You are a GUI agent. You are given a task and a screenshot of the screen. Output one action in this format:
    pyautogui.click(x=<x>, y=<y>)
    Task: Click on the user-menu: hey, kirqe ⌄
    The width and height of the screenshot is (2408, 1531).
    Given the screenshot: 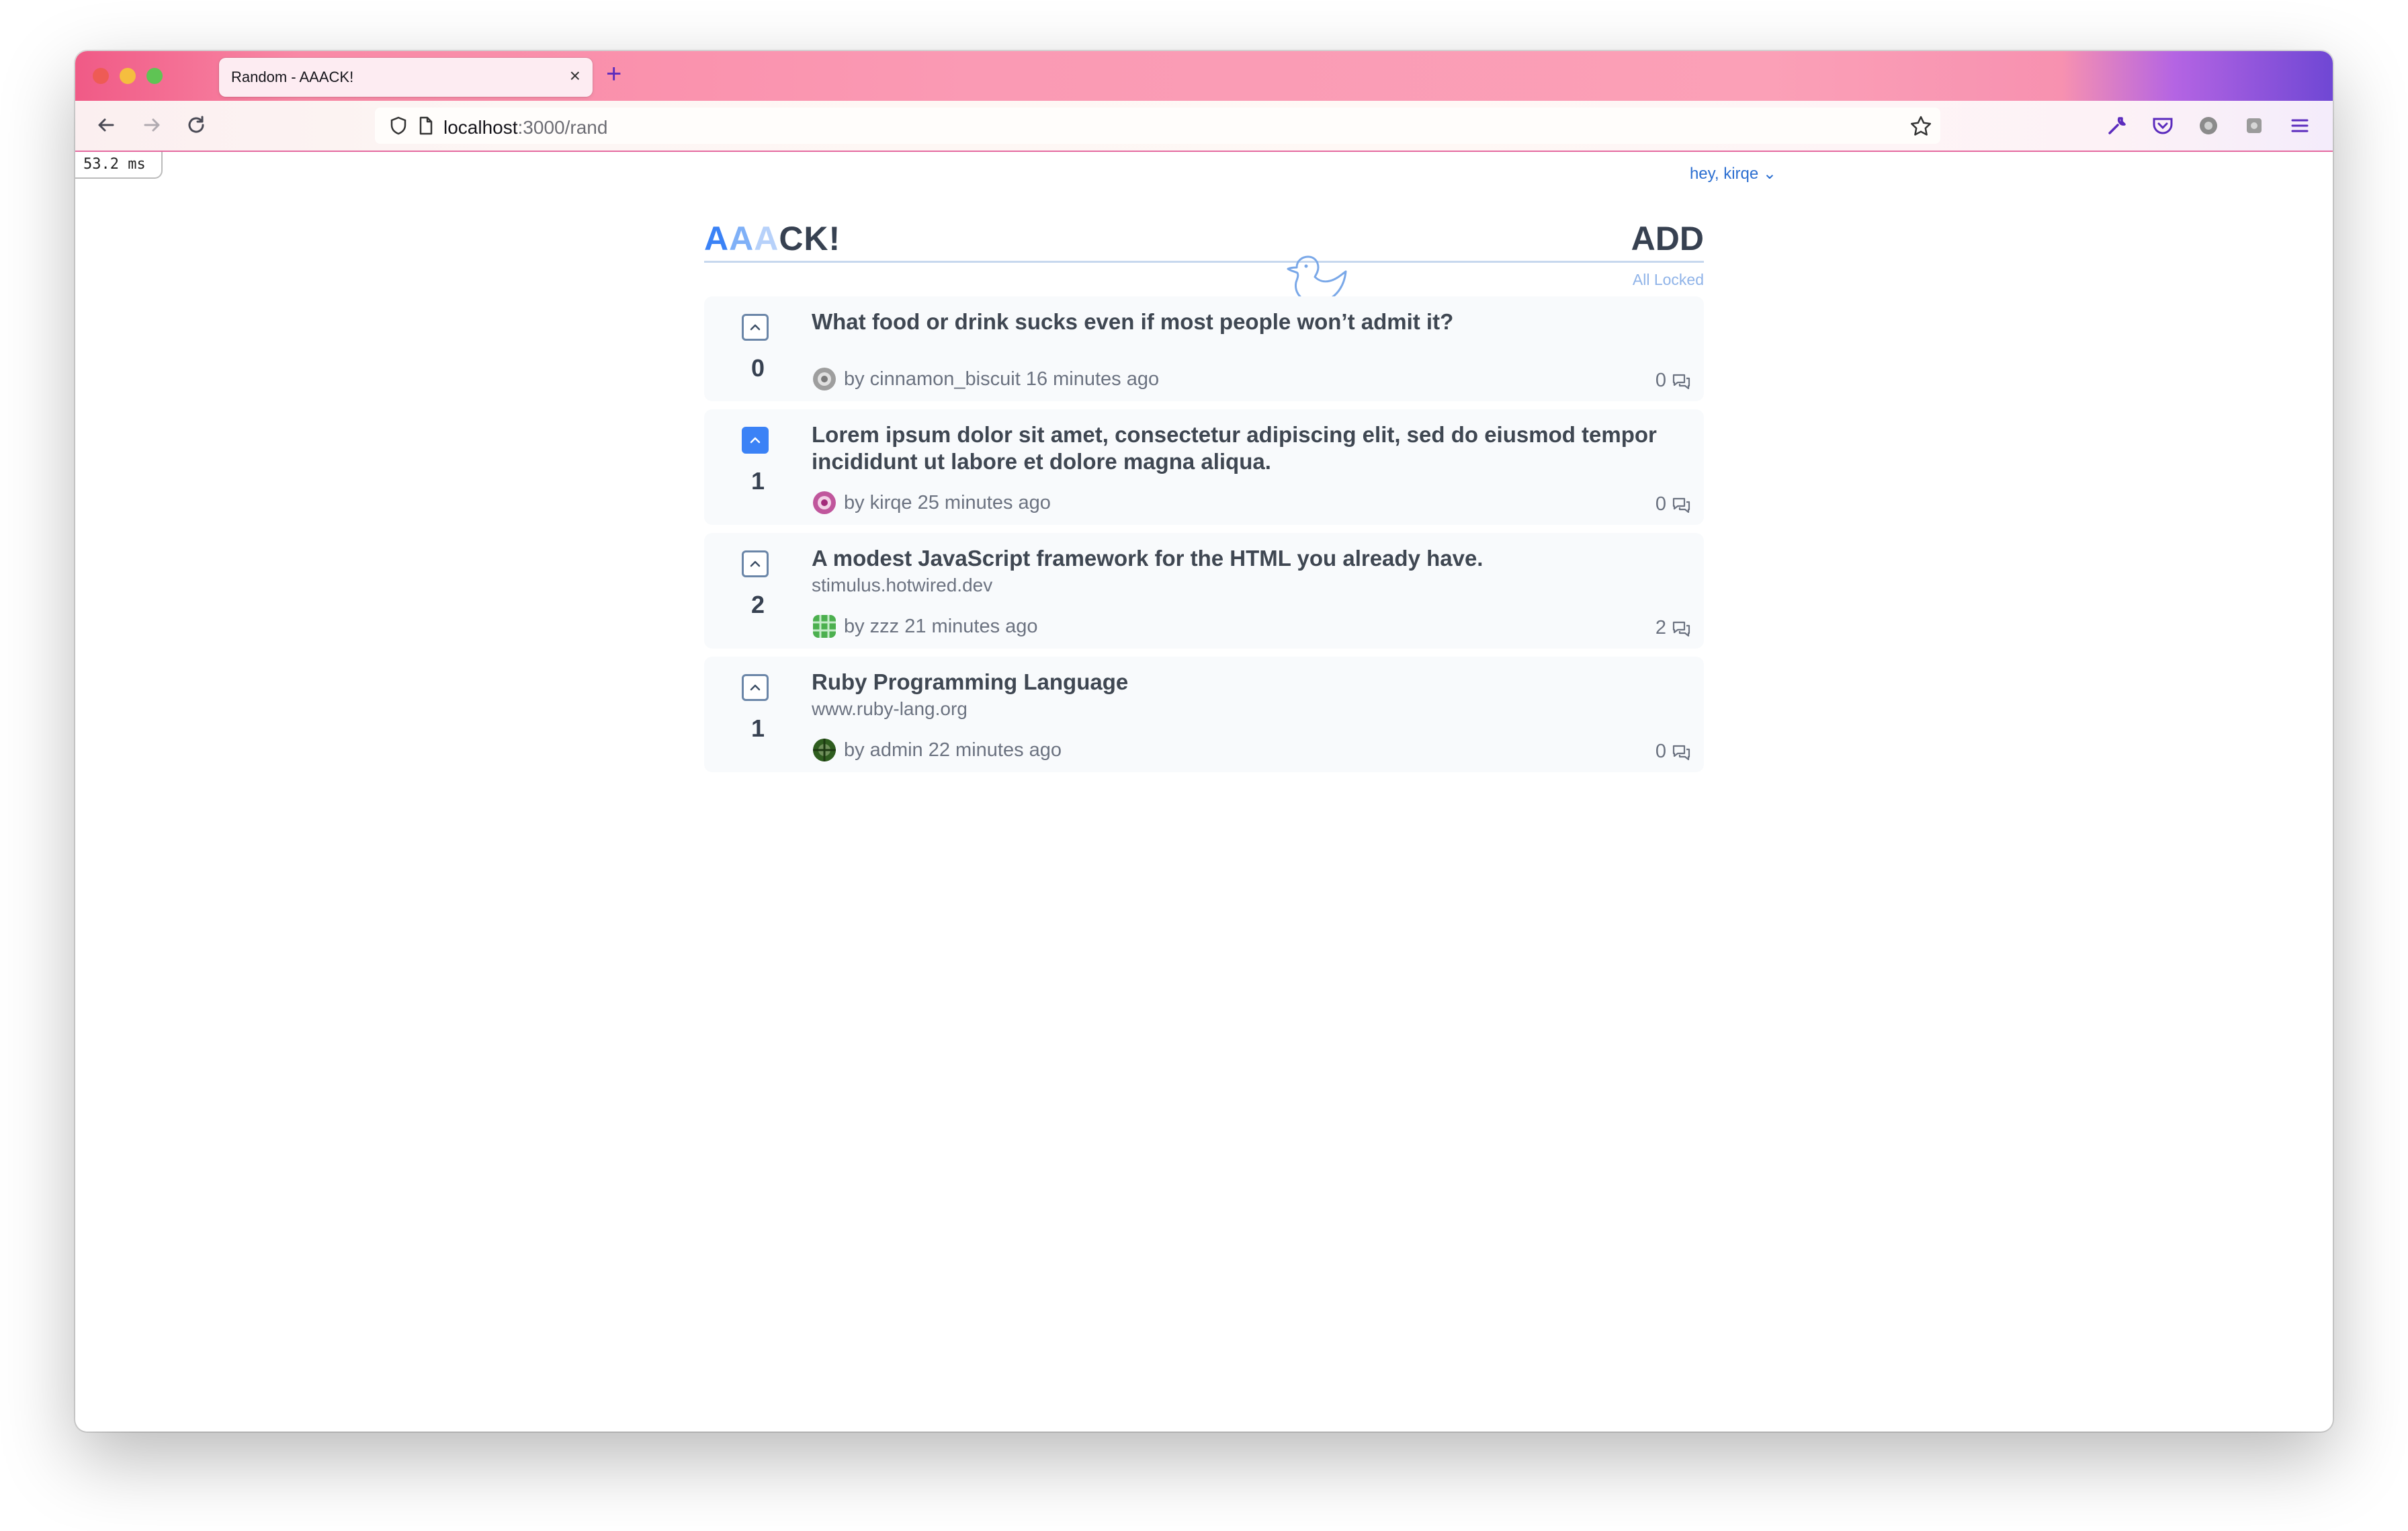 What is the action you would take?
    pyautogui.click(x=1691, y=173)
    